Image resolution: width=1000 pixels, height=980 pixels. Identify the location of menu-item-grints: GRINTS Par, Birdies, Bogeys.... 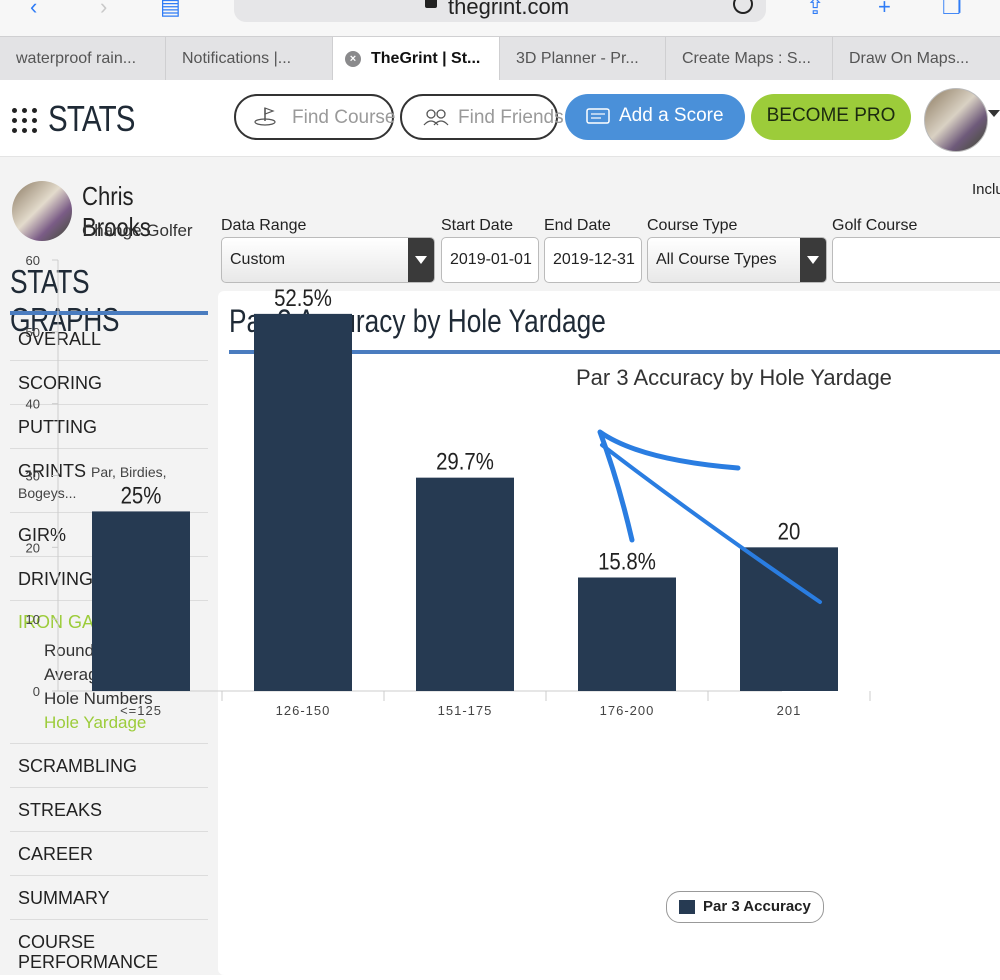
(109, 481).